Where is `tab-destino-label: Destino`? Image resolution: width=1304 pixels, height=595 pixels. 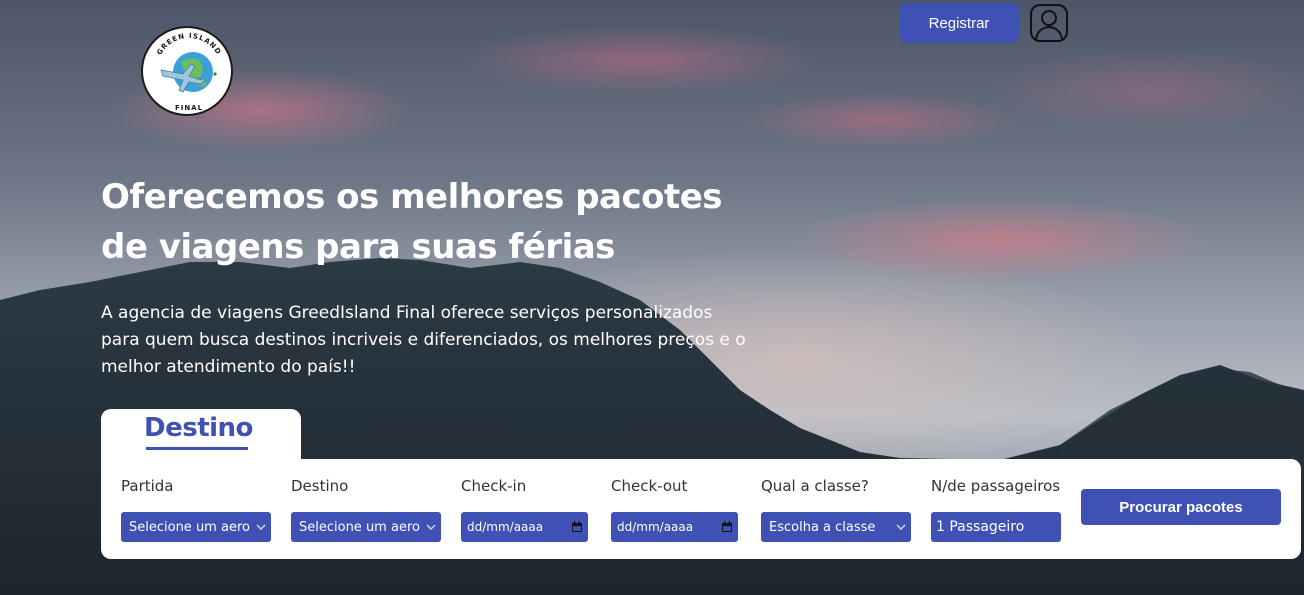
tab-destino-label: Destino is located at coordinates (198, 428).